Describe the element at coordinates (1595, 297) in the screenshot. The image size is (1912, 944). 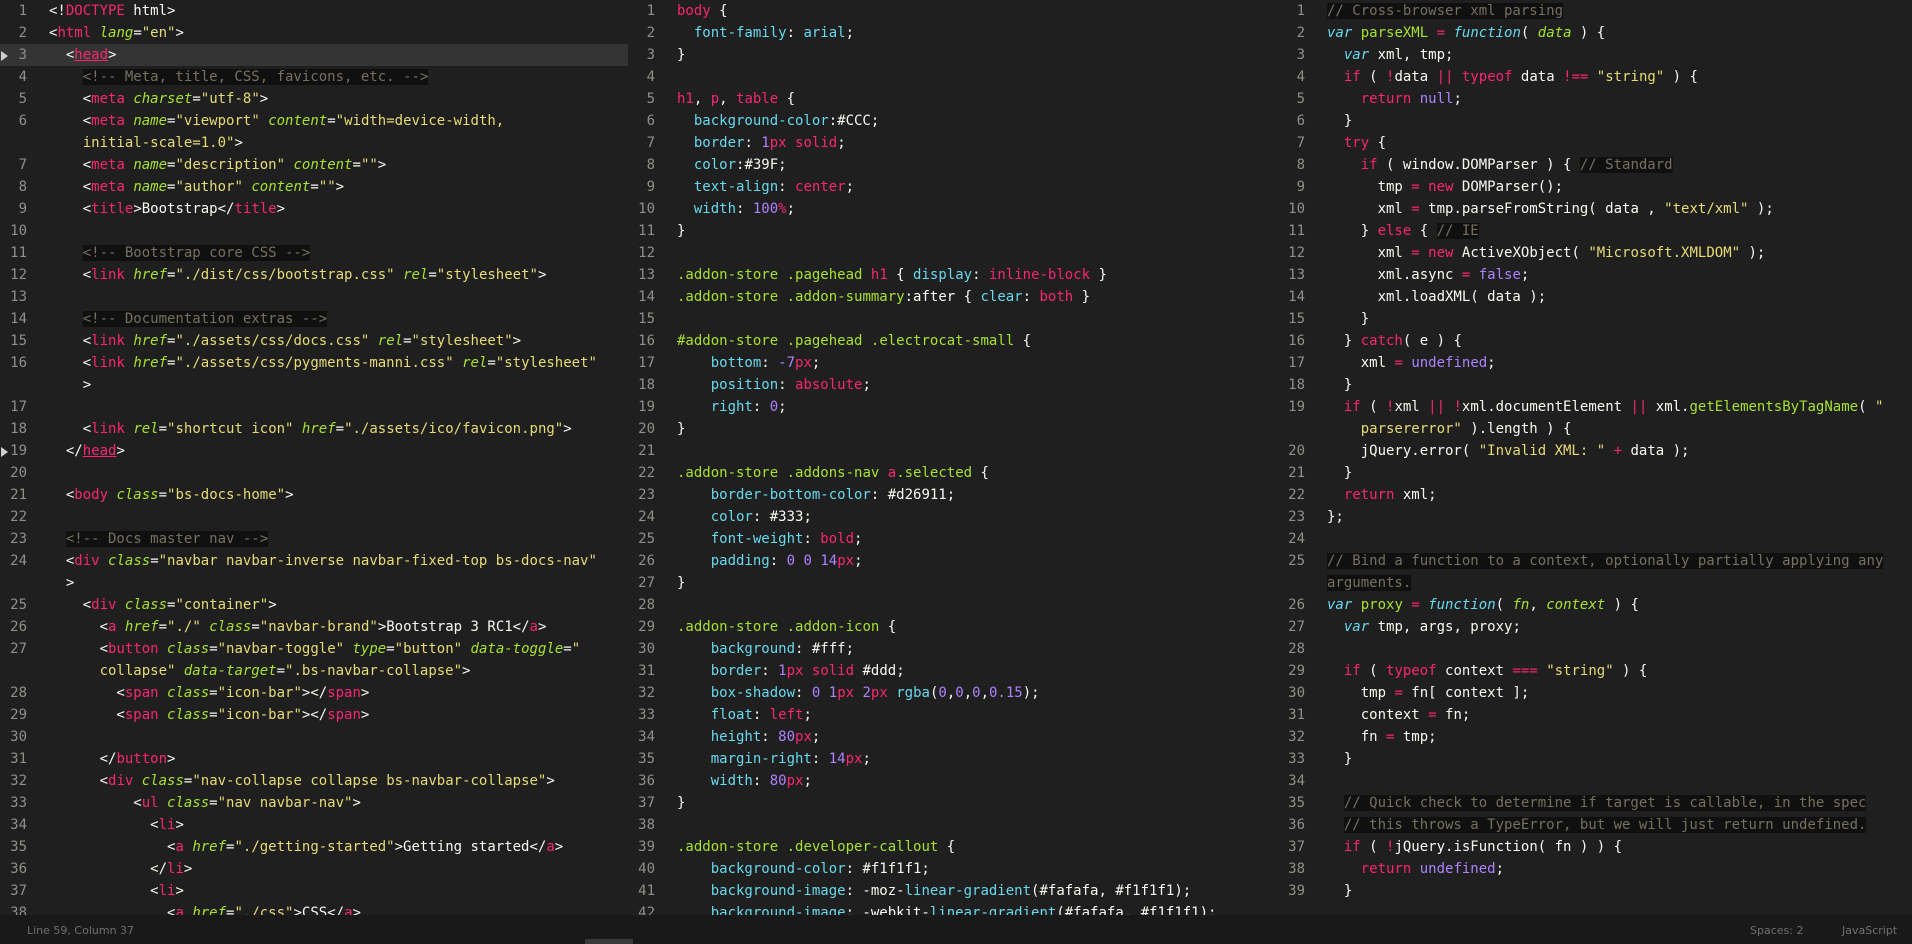
I see `code-line: 14 xml.loadXML( data );` at that location.